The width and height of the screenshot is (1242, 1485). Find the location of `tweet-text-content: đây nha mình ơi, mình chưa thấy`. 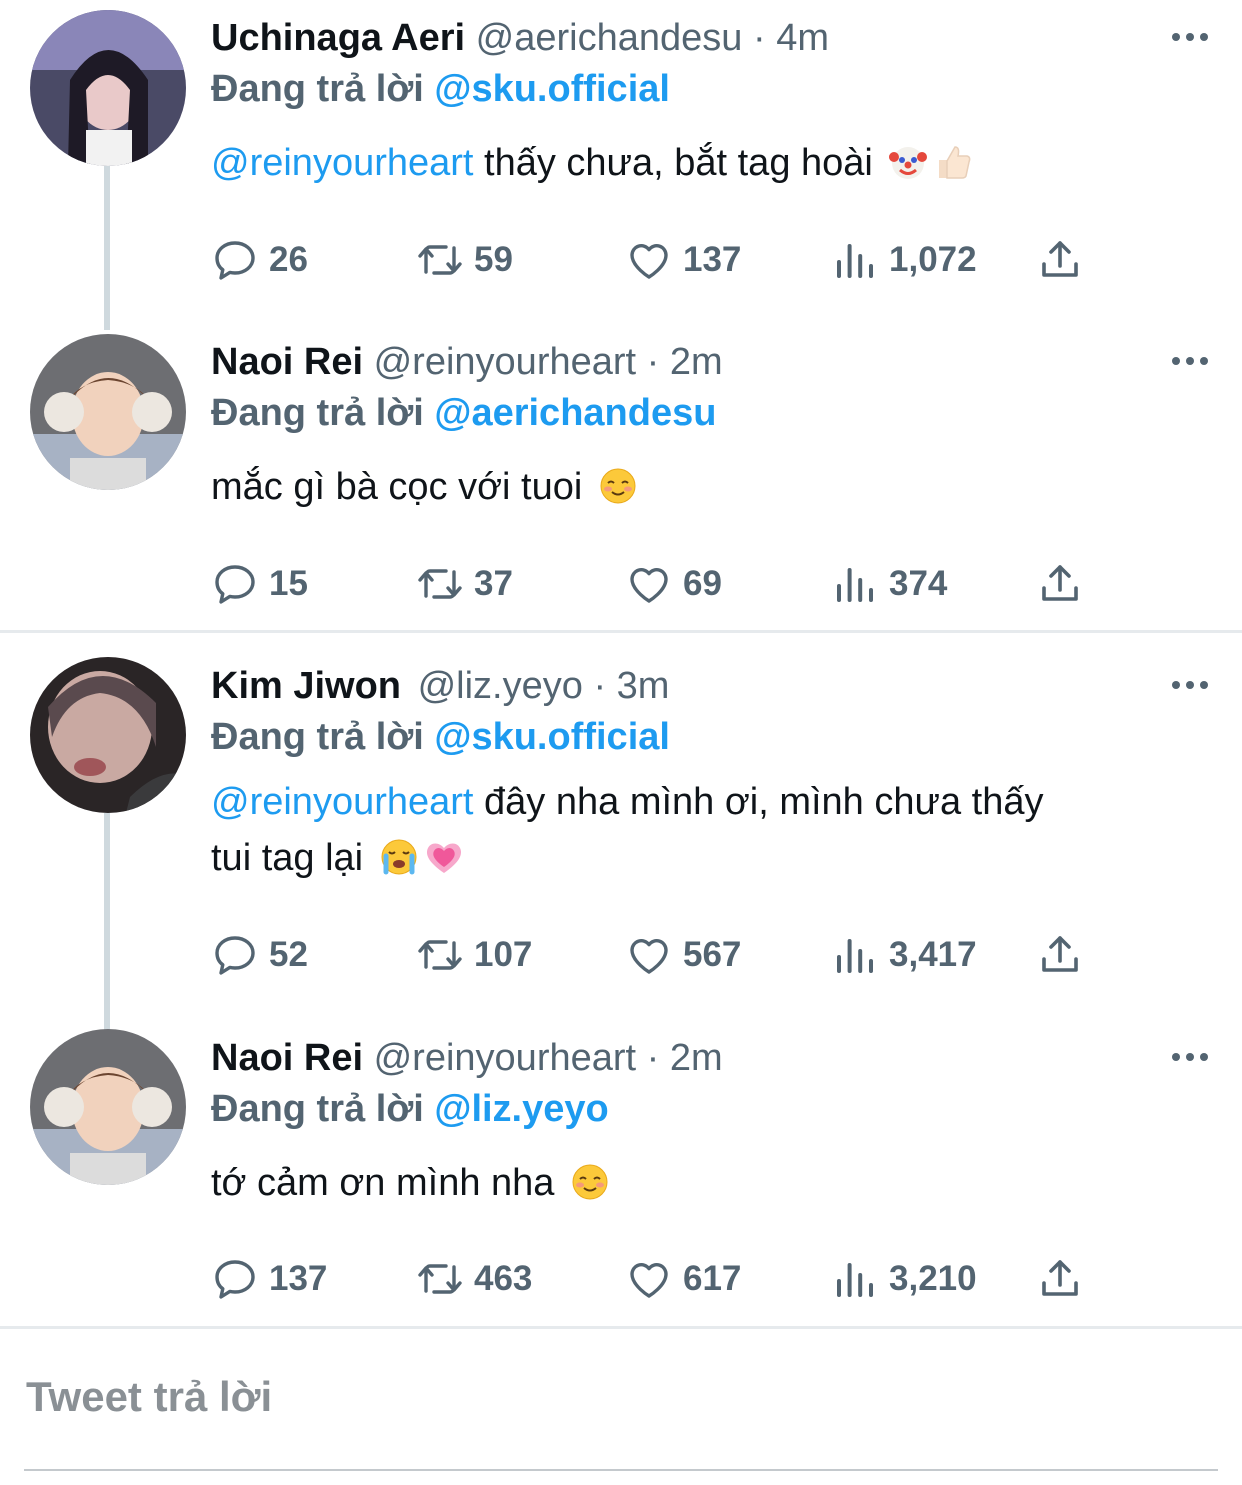

tweet-text-content: đây nha mình ơi, mình chưa thấy is located at coordinates (758, 802).